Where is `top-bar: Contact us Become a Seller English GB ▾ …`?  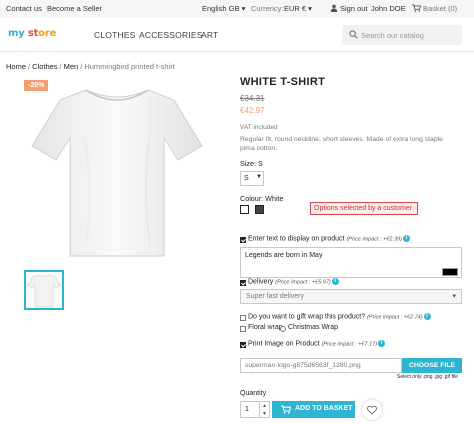
top-bar: Contact us Become a Seller English GB ▾ … is located at coordinates (237, 9).